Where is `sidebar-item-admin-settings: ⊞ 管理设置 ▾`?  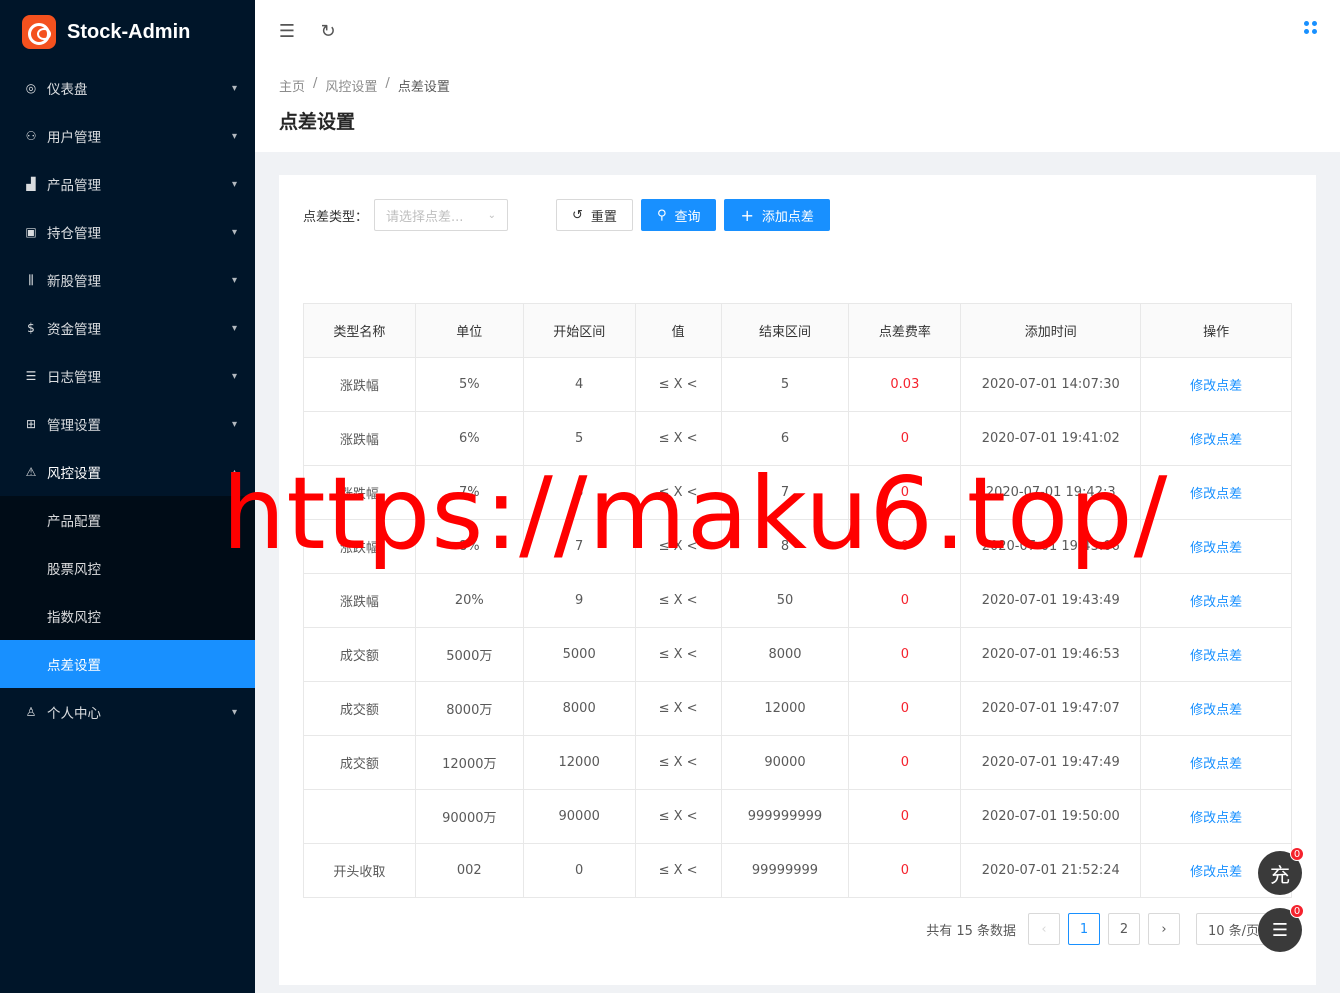
sidebar-item-admin-settings: ⊞ 管理设置 ▾ is located at coordinates (127, 424).